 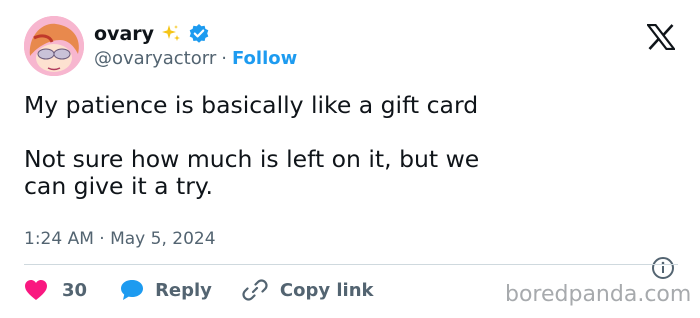 I want to click on like-button: 30, so click(x=71, y=290).